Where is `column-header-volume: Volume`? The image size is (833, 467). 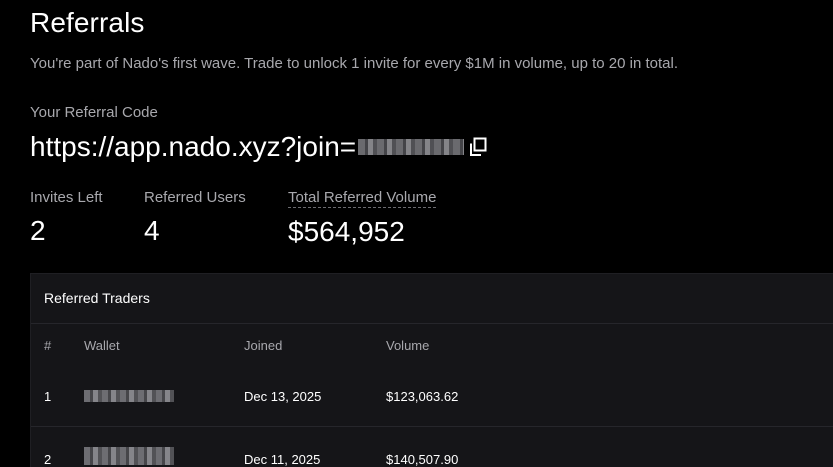
column-header-volume: Volume is located at coordinates (407, 345).